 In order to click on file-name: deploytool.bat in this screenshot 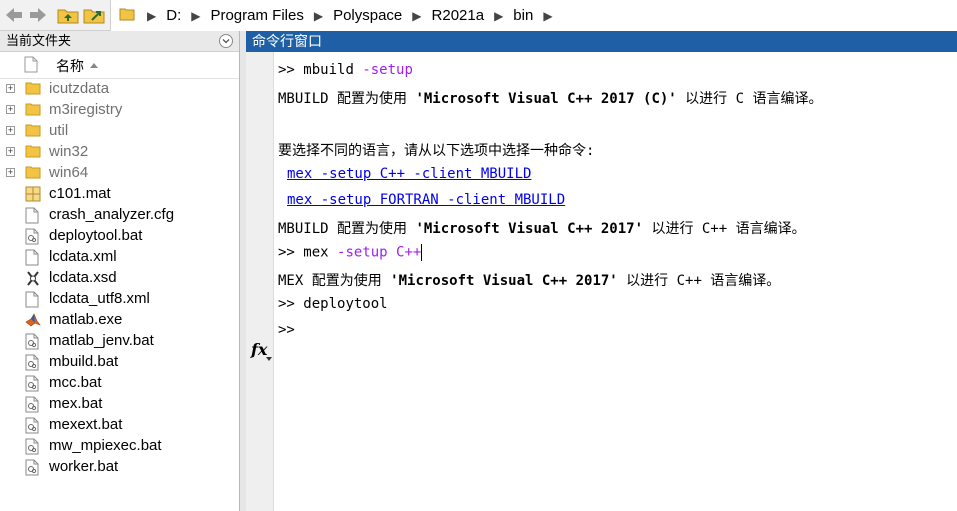, I will do `click(96, 235)`.